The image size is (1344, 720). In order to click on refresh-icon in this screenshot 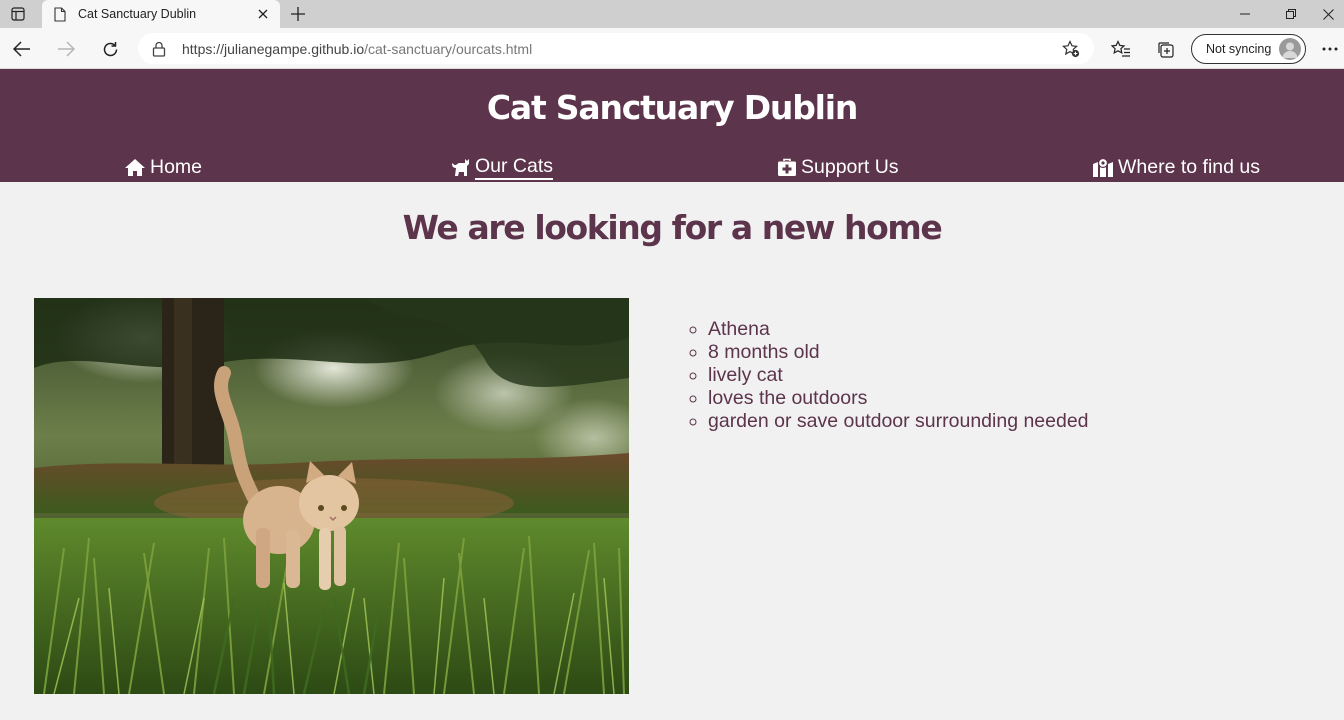, I will do `click(110, 48)`.